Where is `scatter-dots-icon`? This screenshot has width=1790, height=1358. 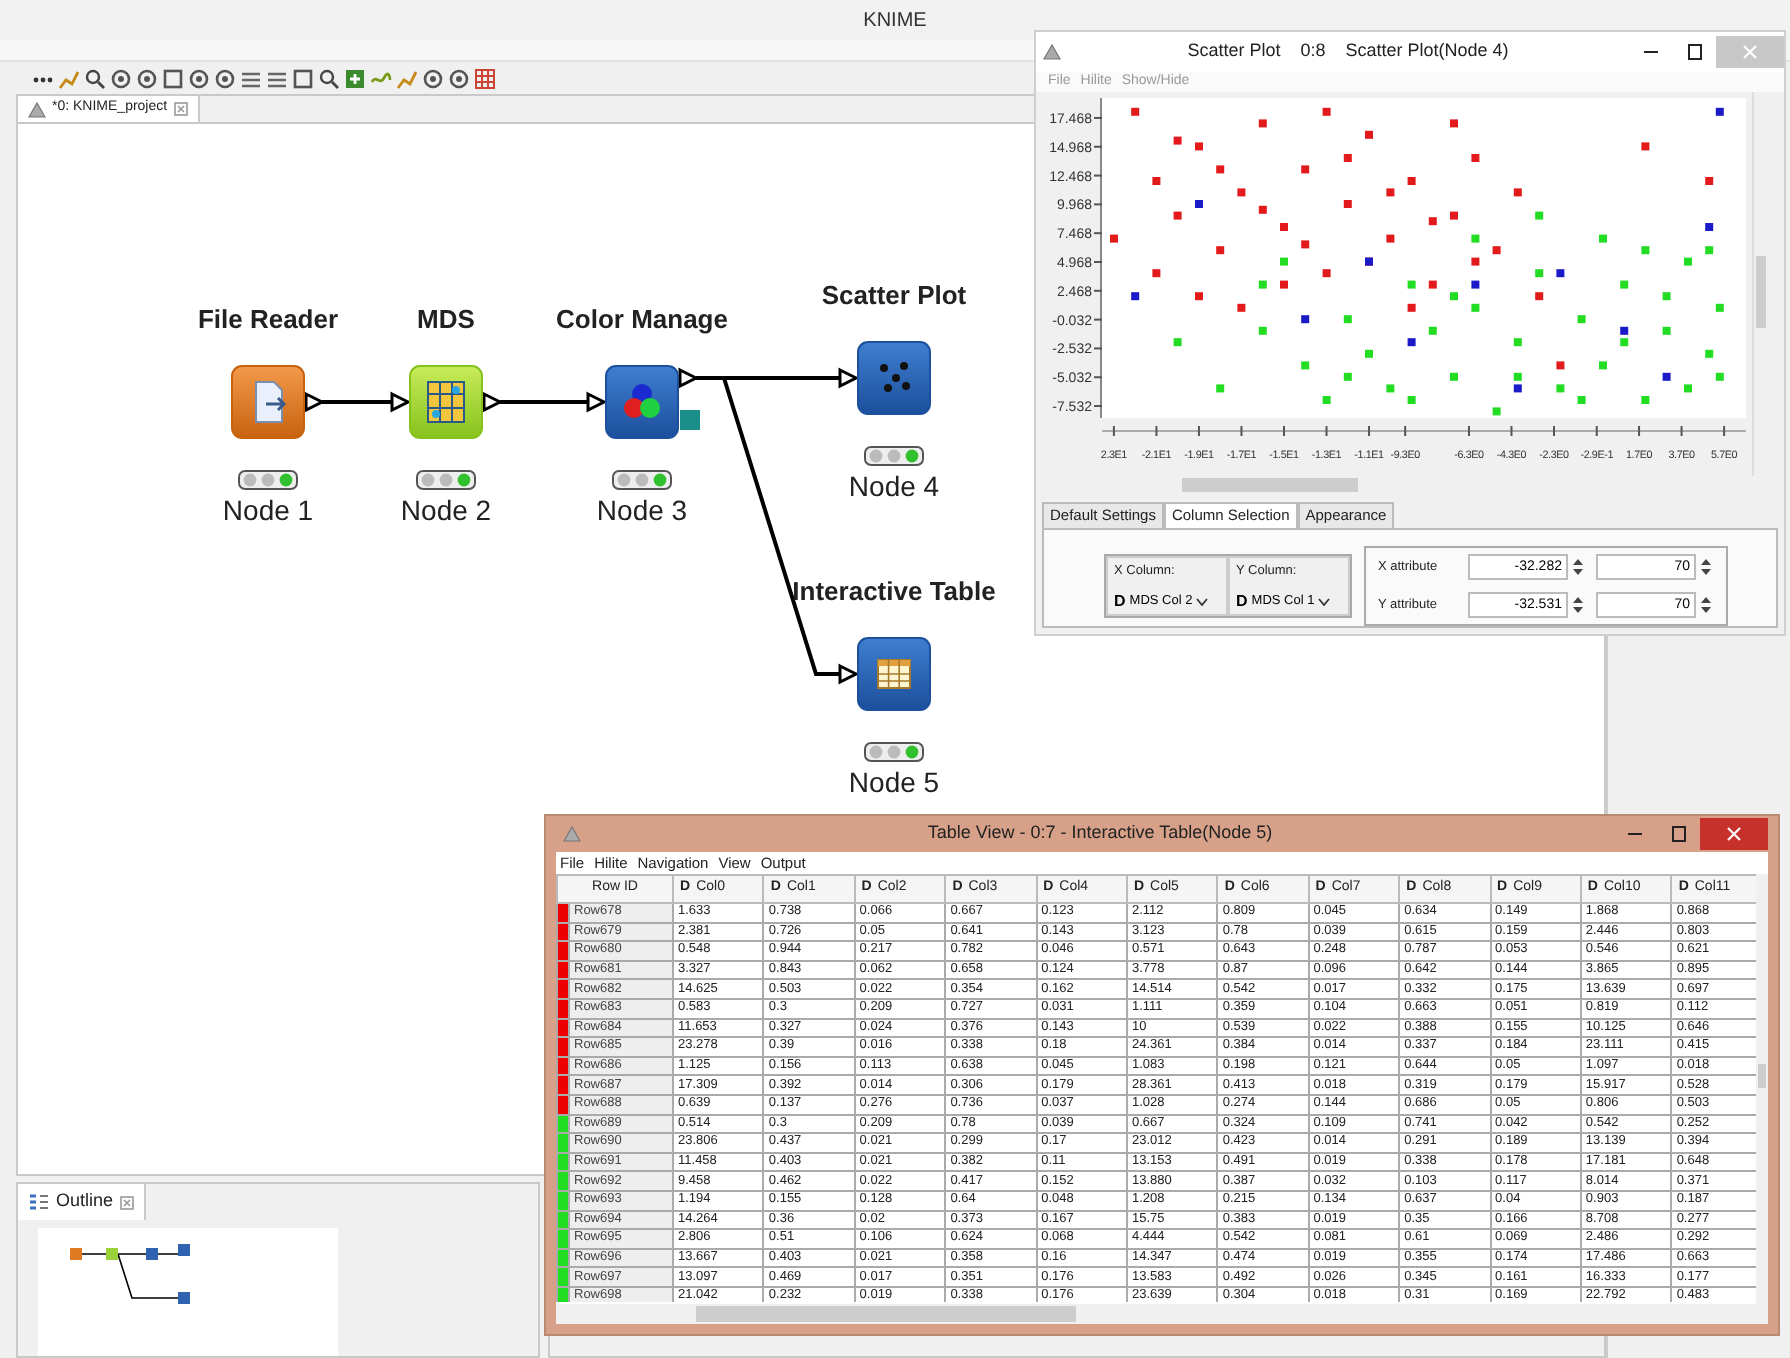 scatter-dots-icon is located at coordinates (894, 378).